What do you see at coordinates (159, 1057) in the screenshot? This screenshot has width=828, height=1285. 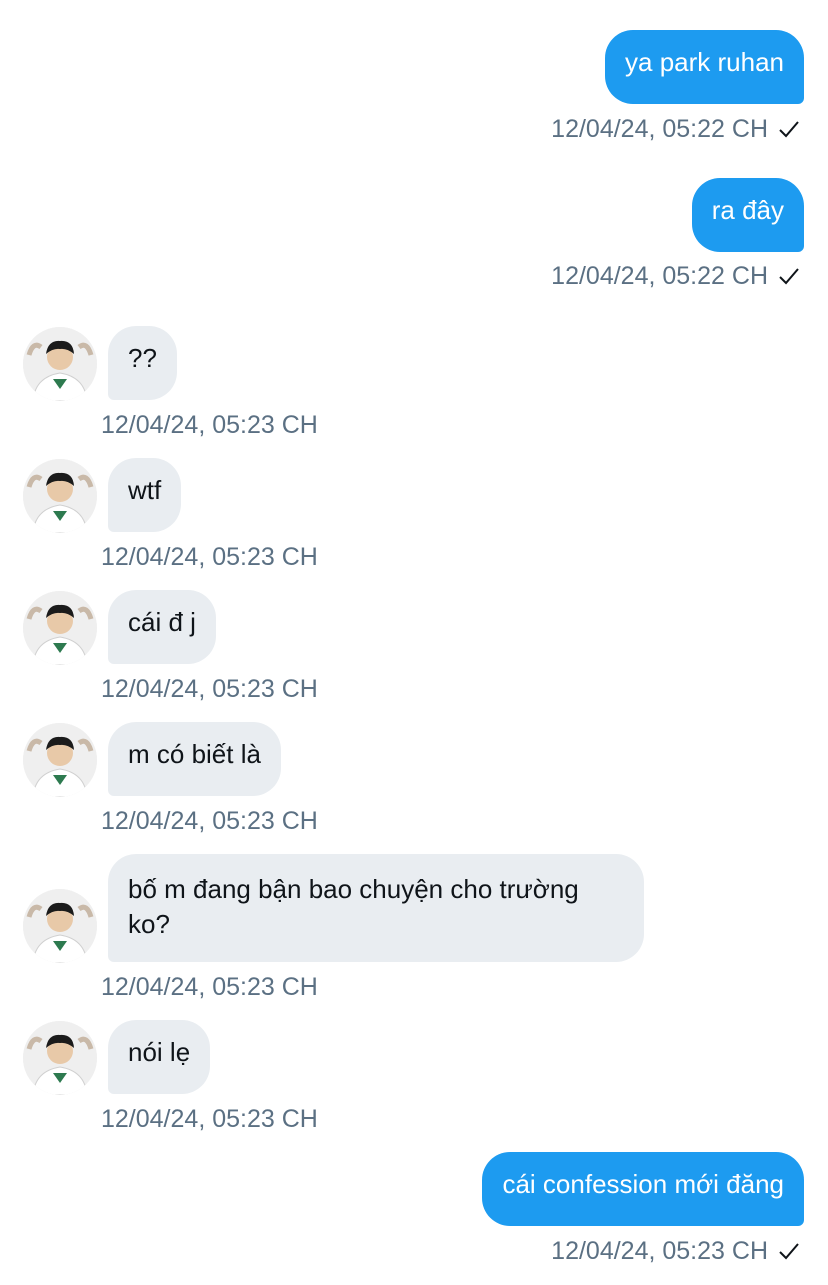 I see `incoming-message-bubble: nói lẹ` at bounding box center [159, 1057].